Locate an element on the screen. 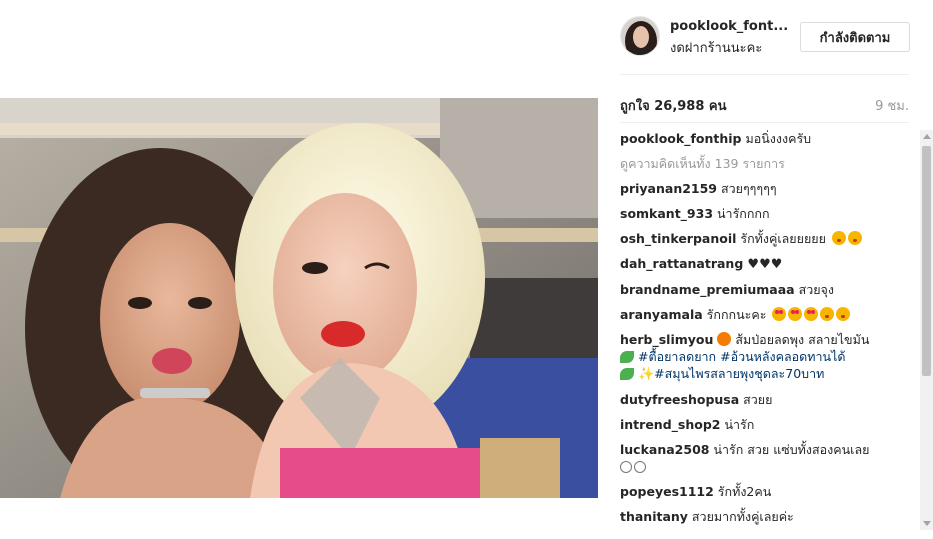 This screenshot has width=933, height=539. comment-user: dutyfreeshopusa is located at coordinates (679, 399).